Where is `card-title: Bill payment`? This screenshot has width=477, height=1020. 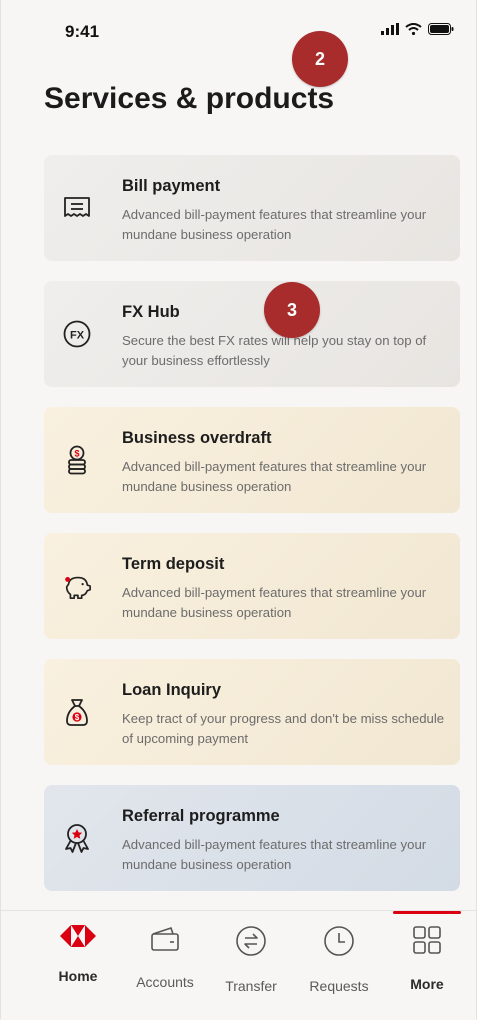 card-title: Bill payment is located at coordinates (171, 186).